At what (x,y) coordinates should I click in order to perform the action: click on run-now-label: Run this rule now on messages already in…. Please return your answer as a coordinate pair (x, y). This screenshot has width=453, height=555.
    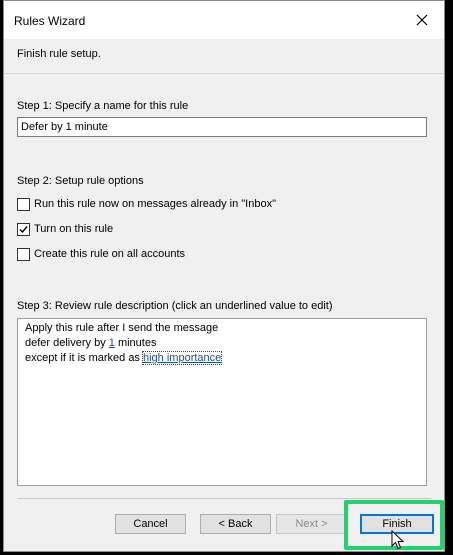
    Looking at the image, I should click on (155, 204).